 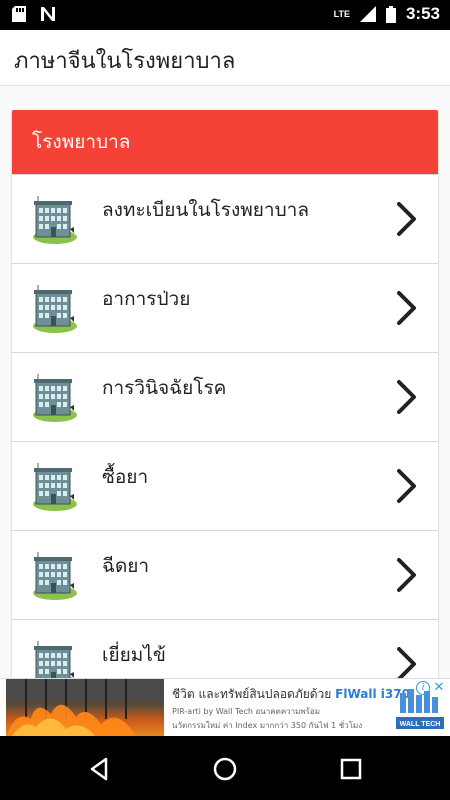 What do you see at coordinates (225, 15) in the screenshot?
I see `status-bar: LTE 3:53` at bounding box center [225, 15].